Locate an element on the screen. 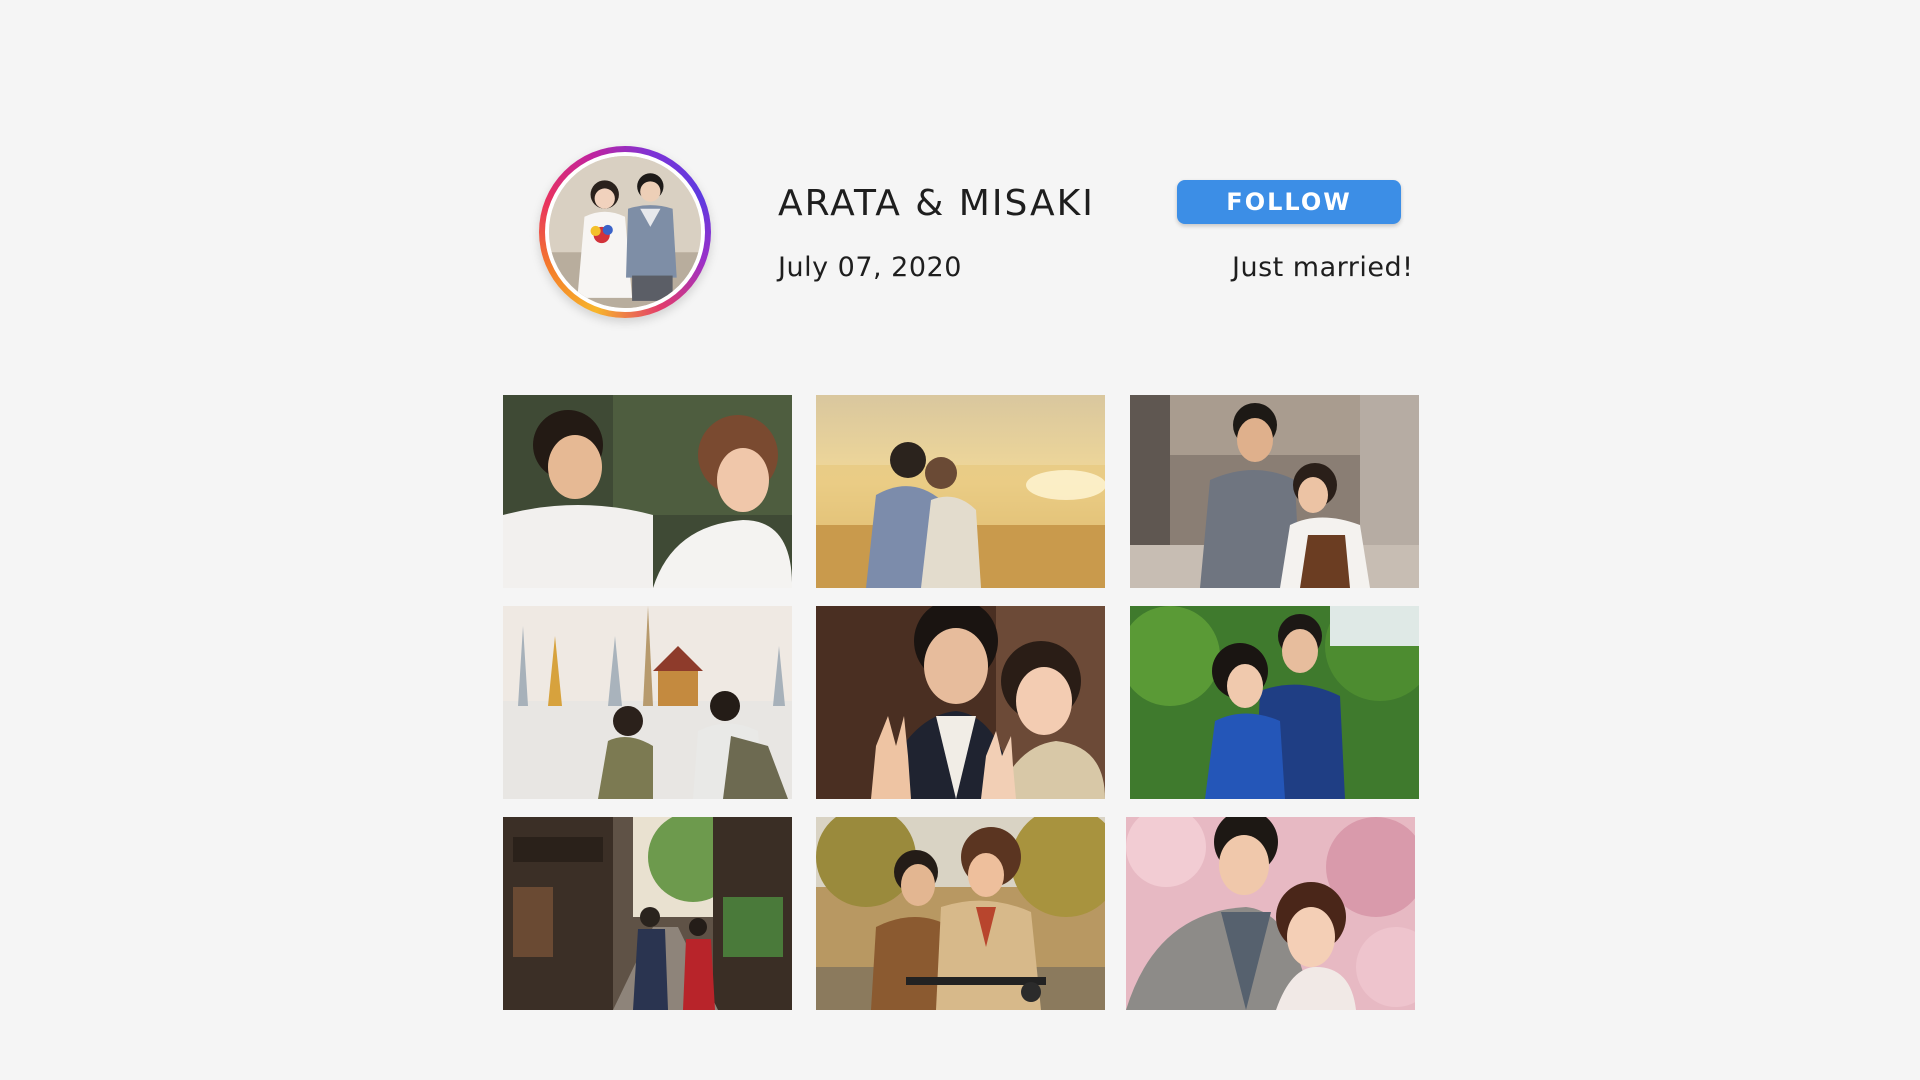 Image resolution: width=1920 pixels, height=1080 pixels. avatar is located at coordinates (625, 232).